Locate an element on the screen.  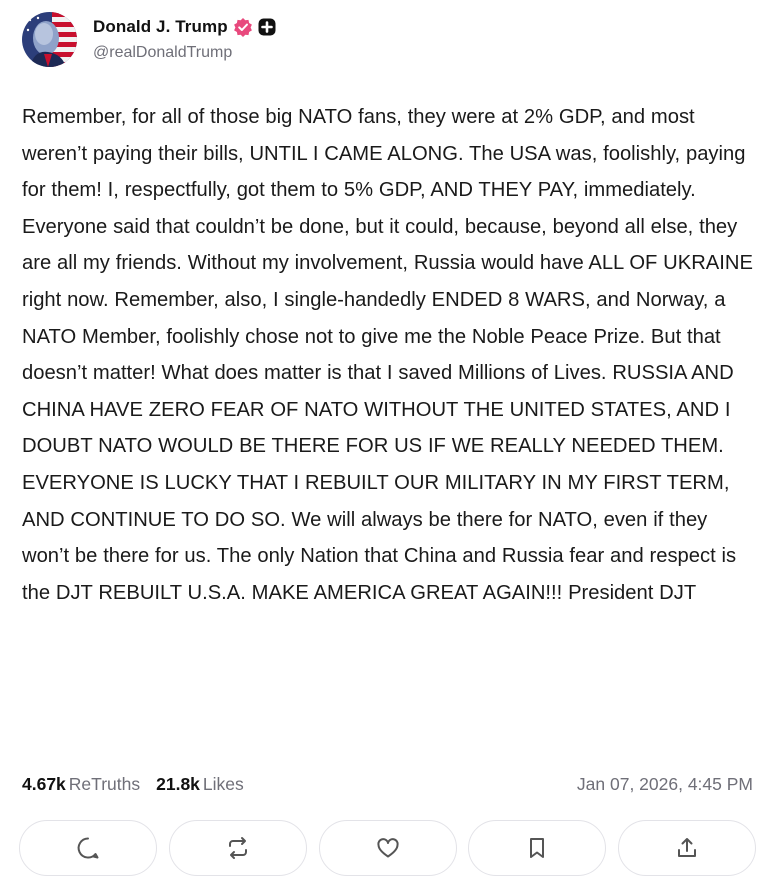
share-button is located at coordinates (687, 848).